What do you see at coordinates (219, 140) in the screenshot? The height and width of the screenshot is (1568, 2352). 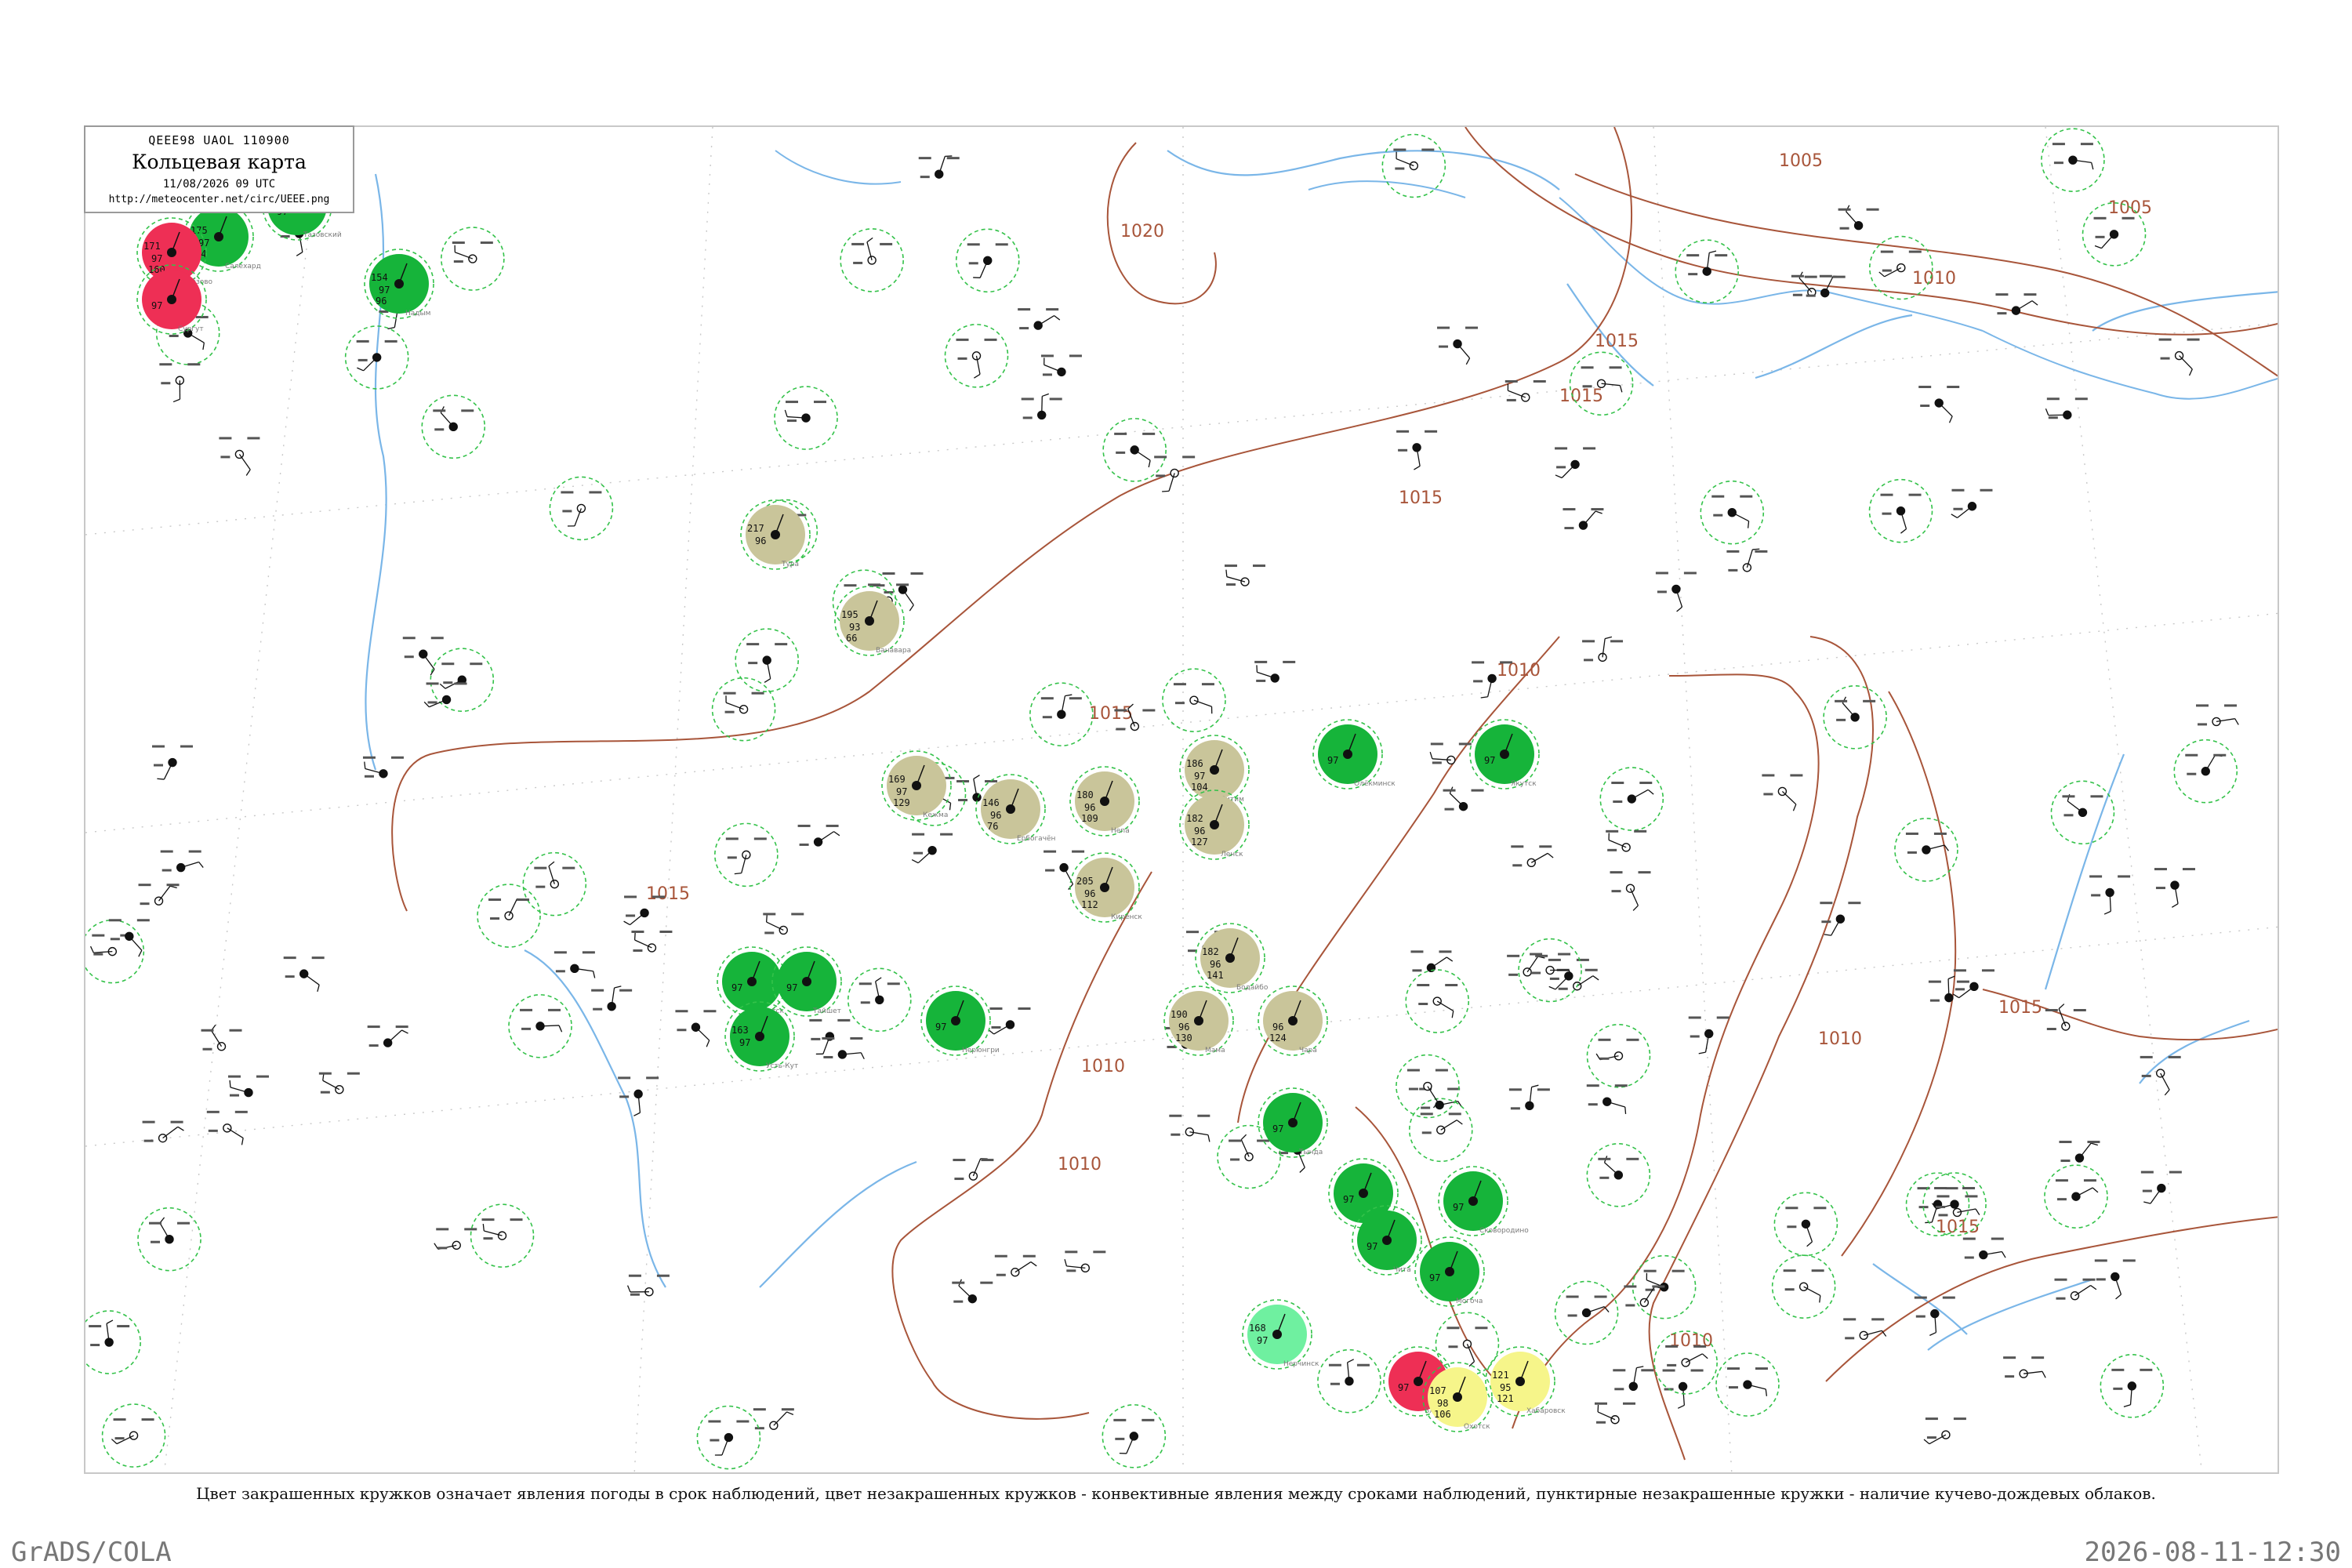 I see `bulletin-code: QEEE98 UAOL 110900` at bounding box center [219, 140].